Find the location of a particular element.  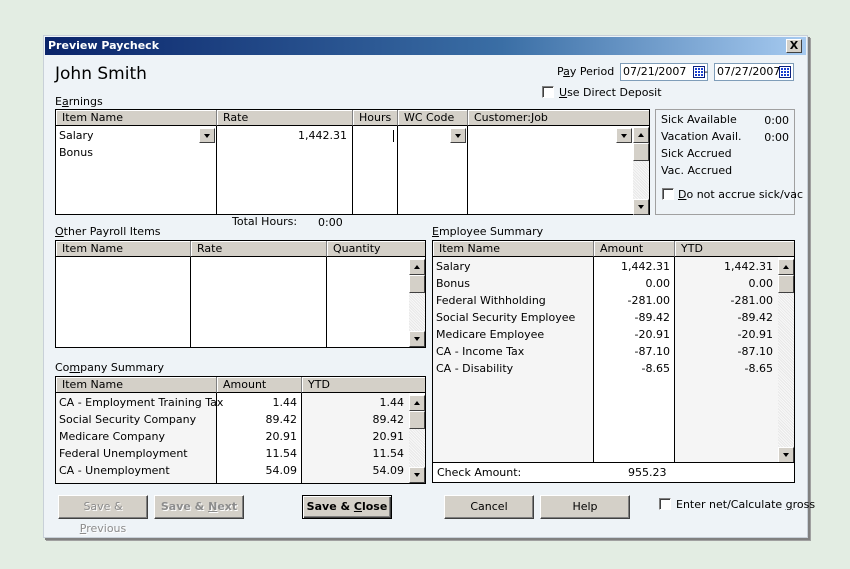

amount-cell: -87.10 is located at coordinates (652, 351).